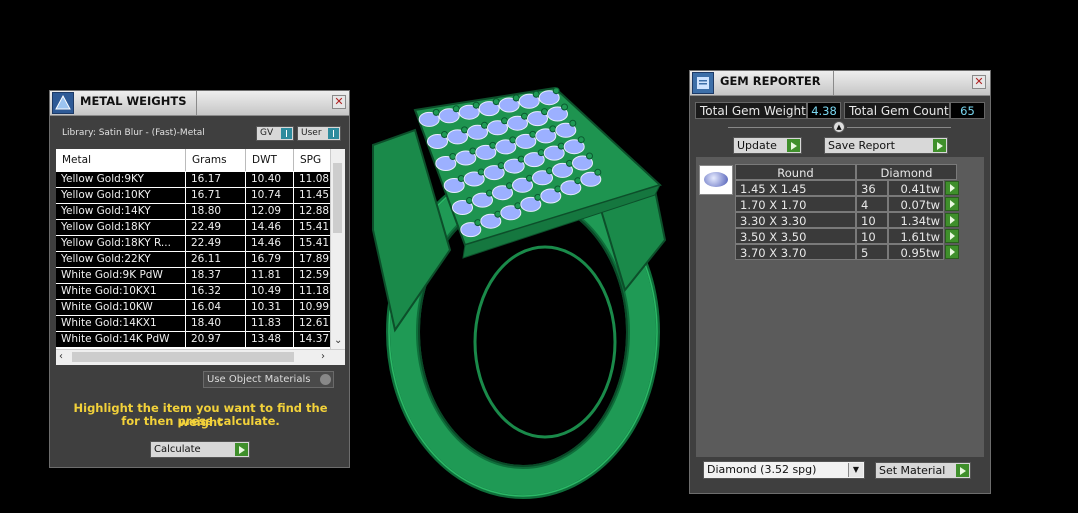 The image size is (1078, 513). I want to click on table-row: Yellow Gold:18KY R... 22.49 14.46 15.41, so click(195, 243).